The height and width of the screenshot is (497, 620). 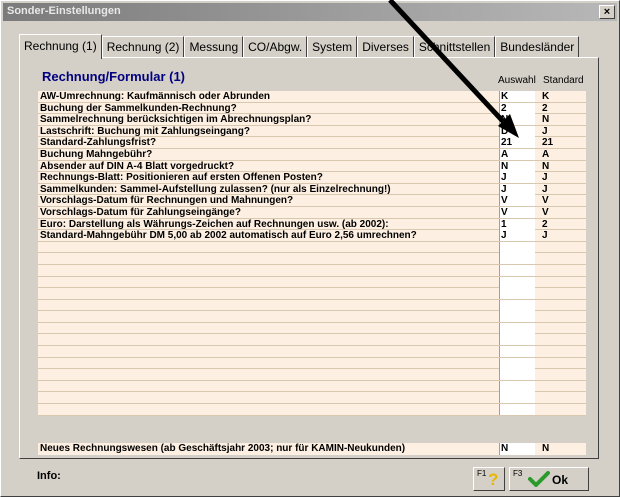 I want to click on settings-row: Buchung Mahngebühr? A A, so click(x=312, y=154).